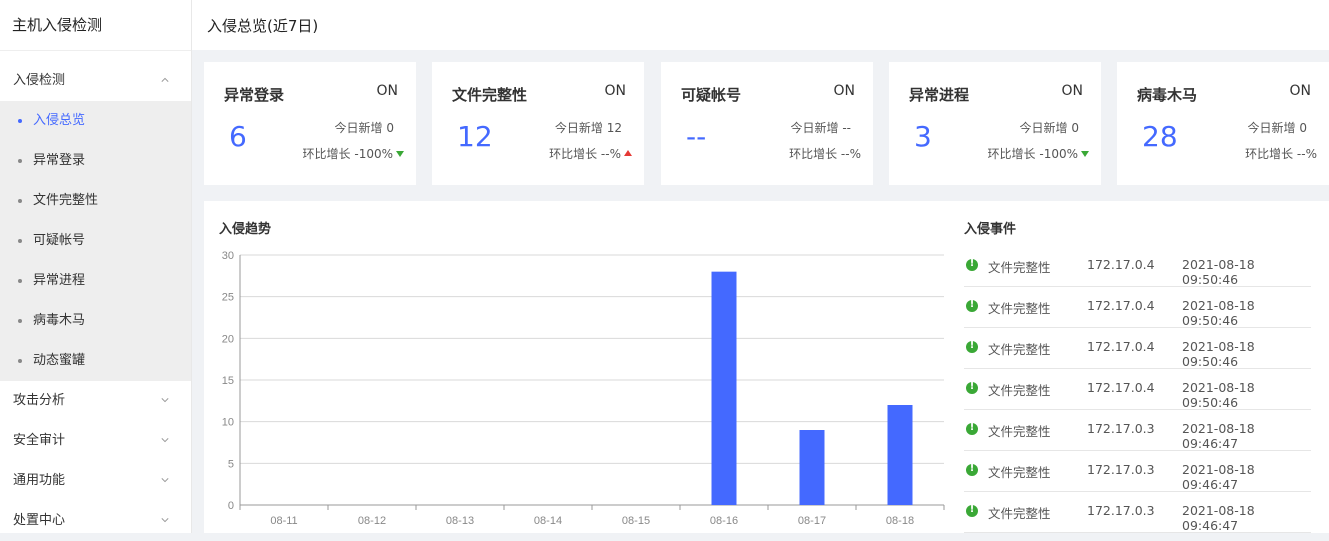 The image size is (1329, 541). What do you see at coordinates (812, 521) in the screenshot?
I see `x-tick-label: 08-17` at bounding box center [812, 521].